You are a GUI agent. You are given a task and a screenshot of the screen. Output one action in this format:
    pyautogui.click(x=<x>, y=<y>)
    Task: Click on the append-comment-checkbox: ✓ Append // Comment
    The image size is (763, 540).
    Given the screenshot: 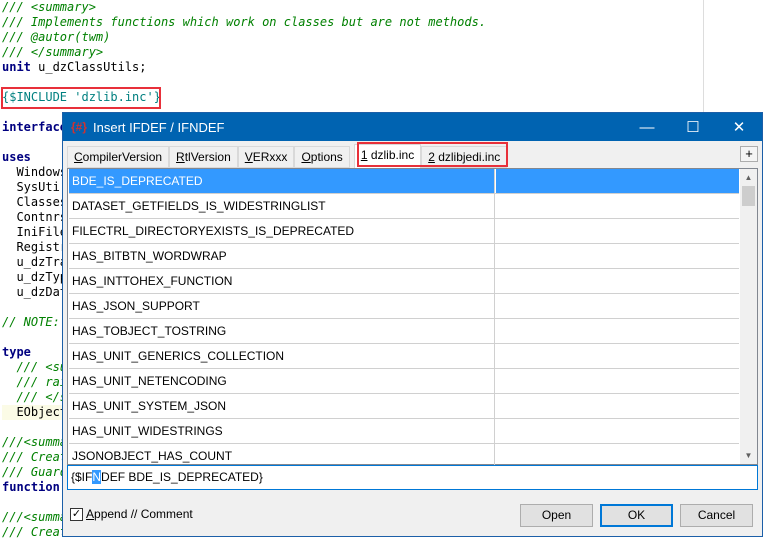 What is the action you would take?
    pyautogui.click(x=131, y=514)
    